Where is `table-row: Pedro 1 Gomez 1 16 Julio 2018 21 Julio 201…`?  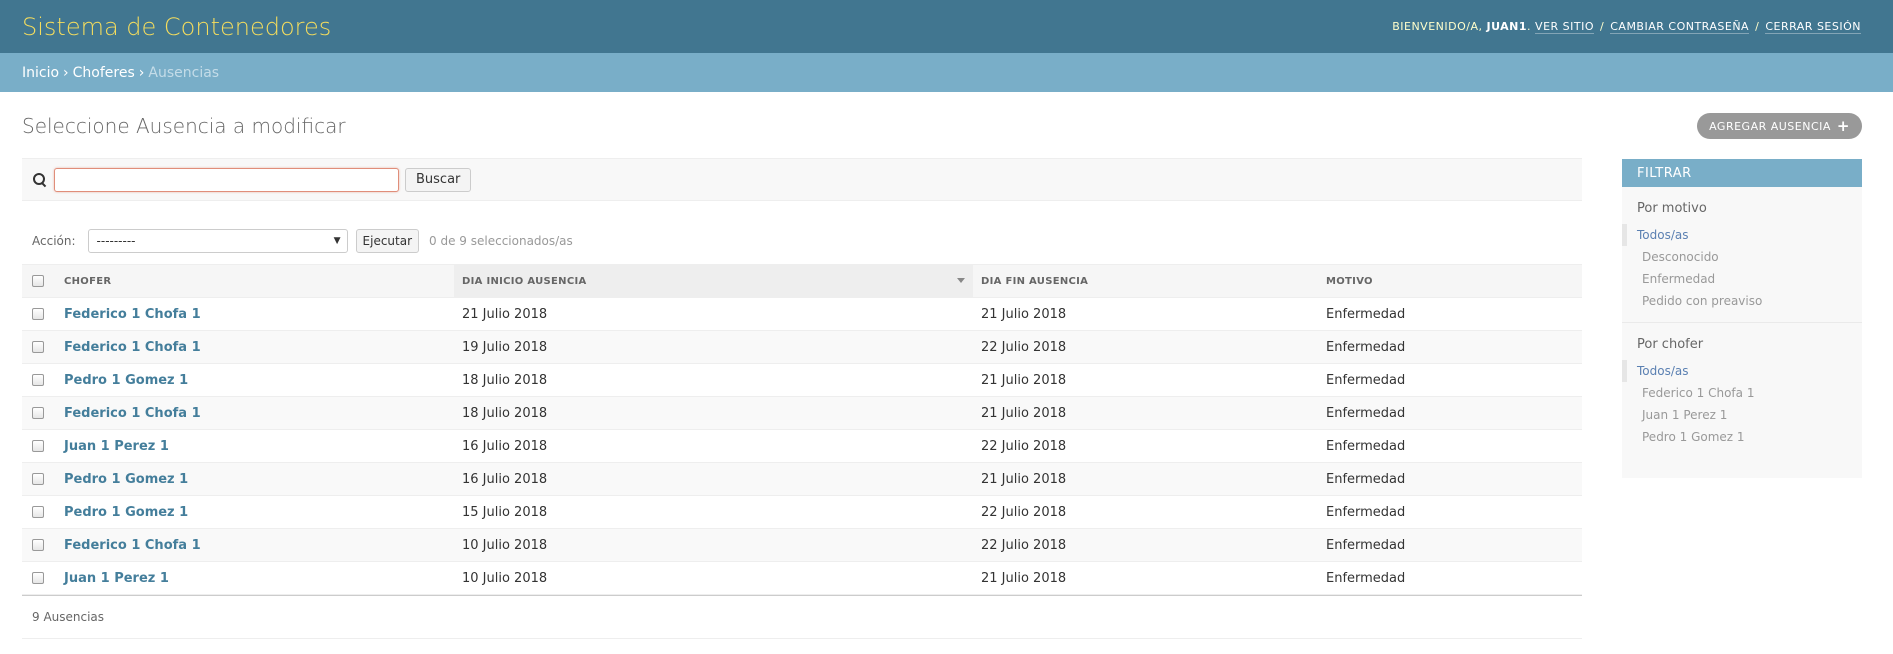 table-row: Pedro 1 Gomez 1 16 Julio 2018 21 Julio 201… is located at coordinates (802, 479).